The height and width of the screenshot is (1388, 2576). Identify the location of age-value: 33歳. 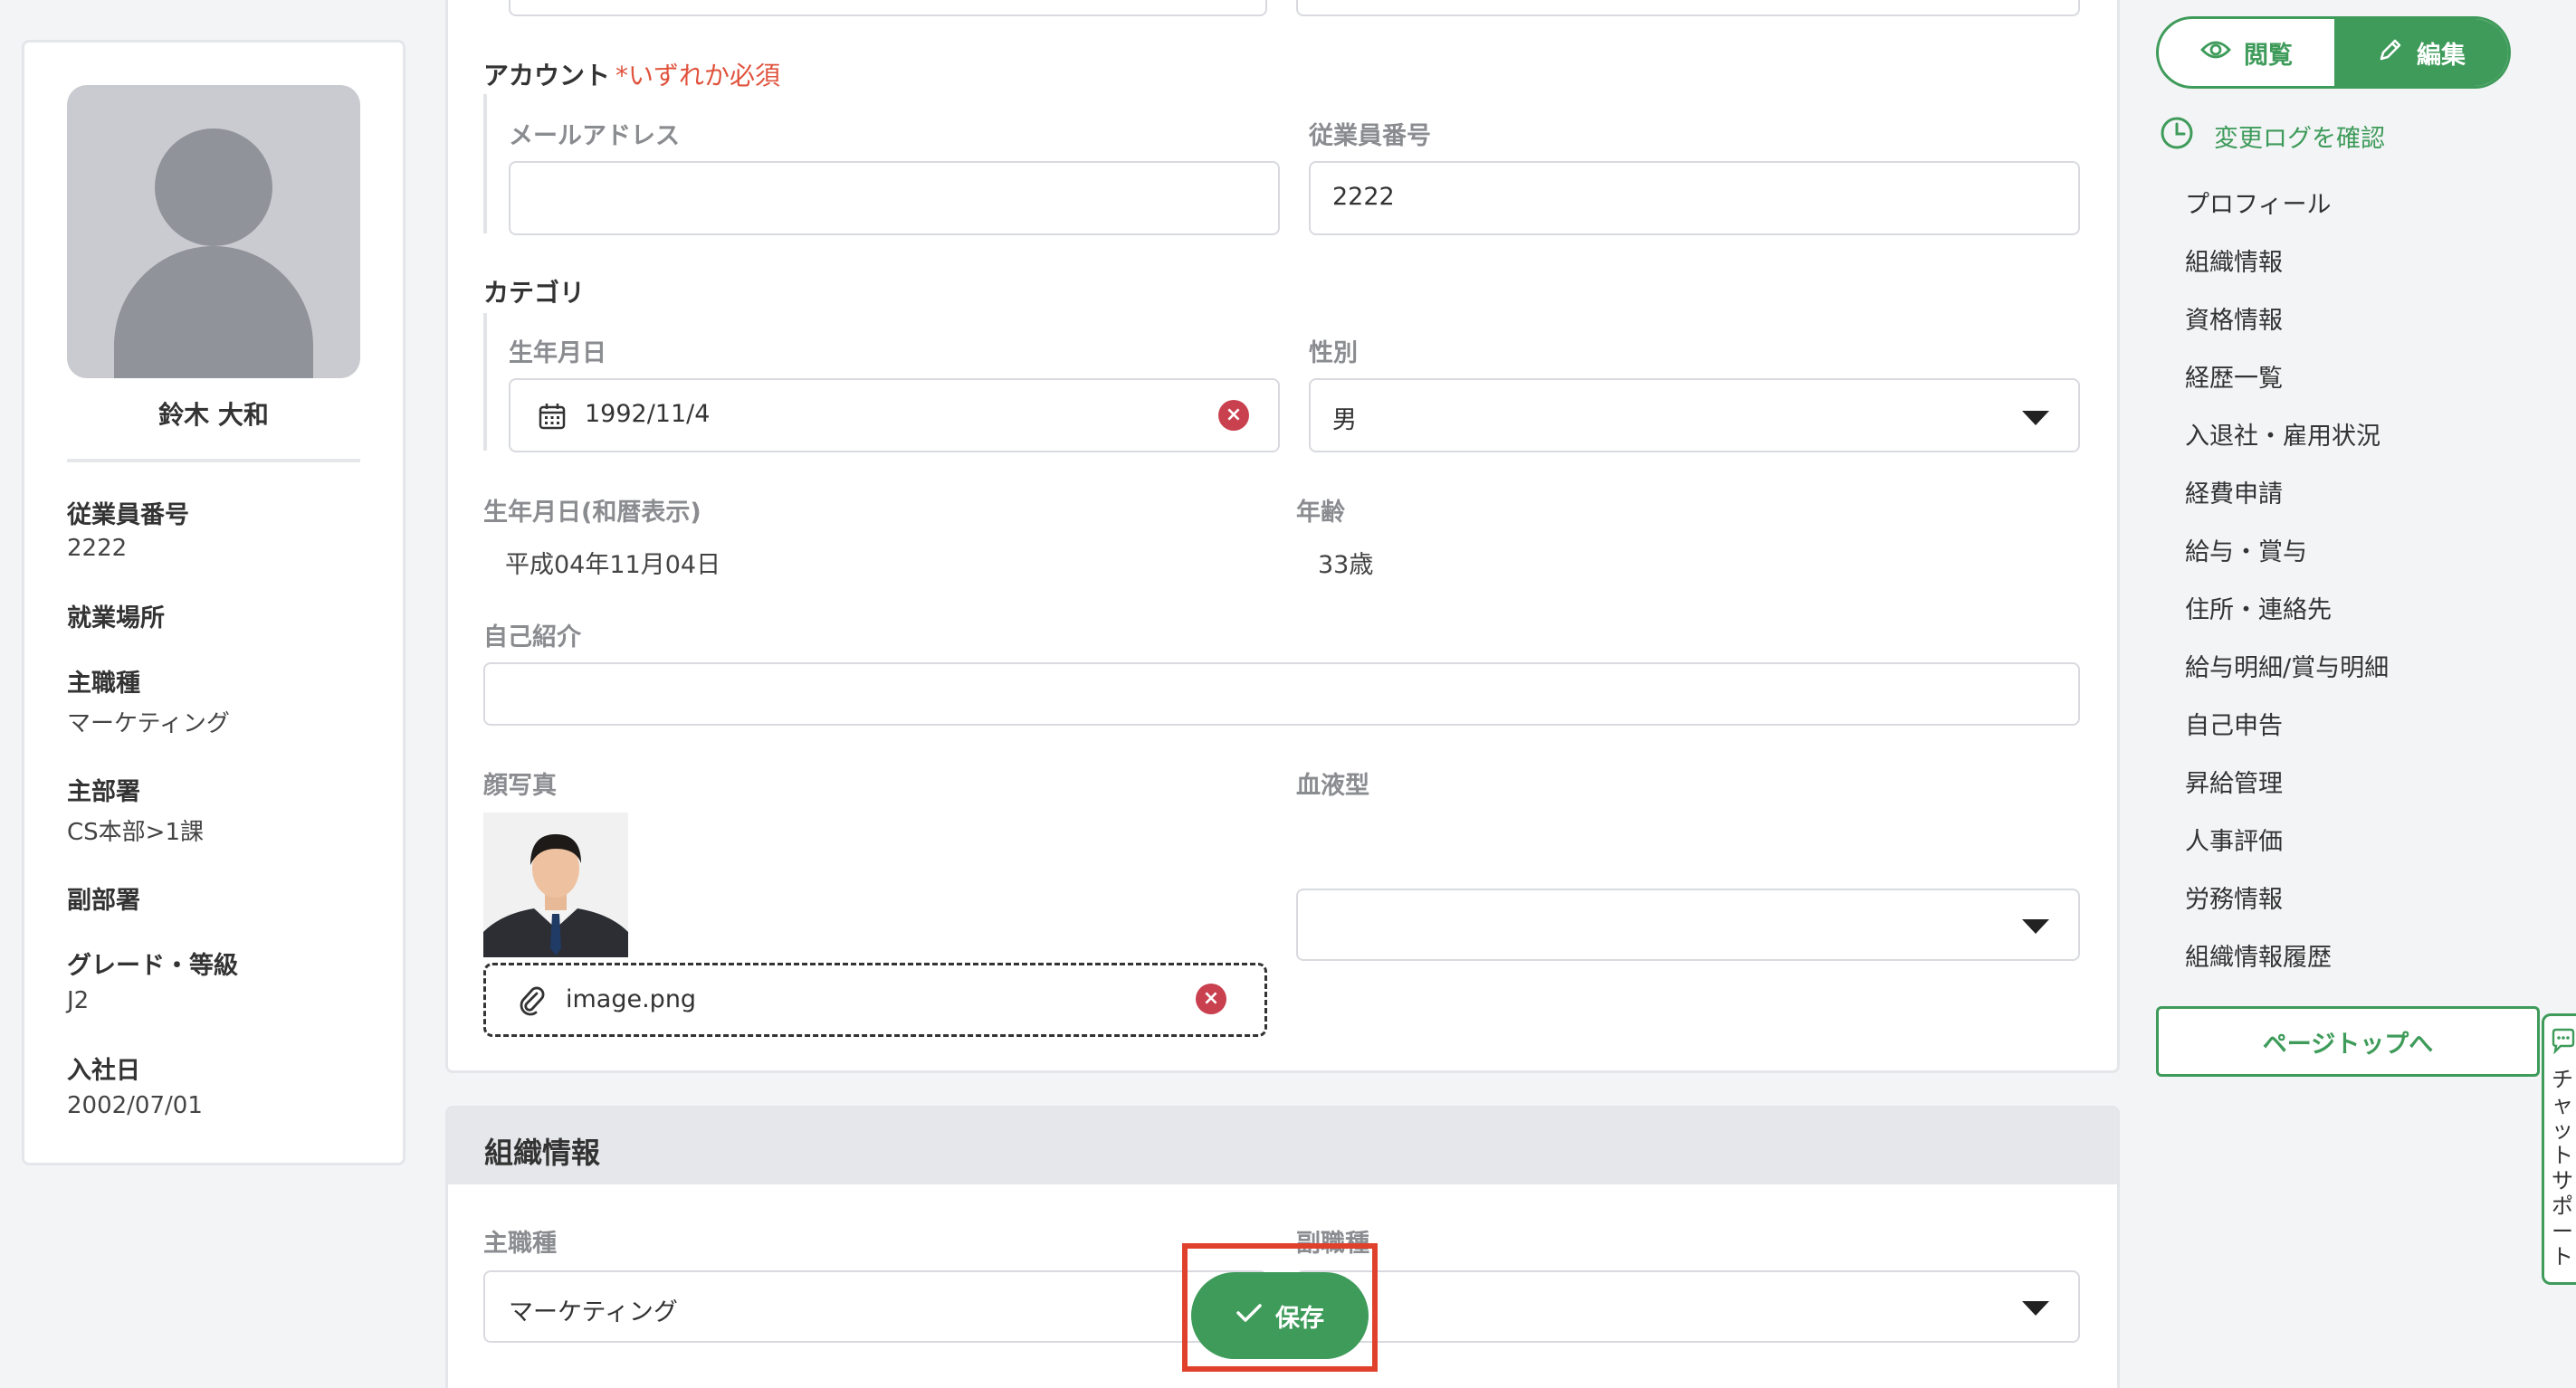
(1346, 565).